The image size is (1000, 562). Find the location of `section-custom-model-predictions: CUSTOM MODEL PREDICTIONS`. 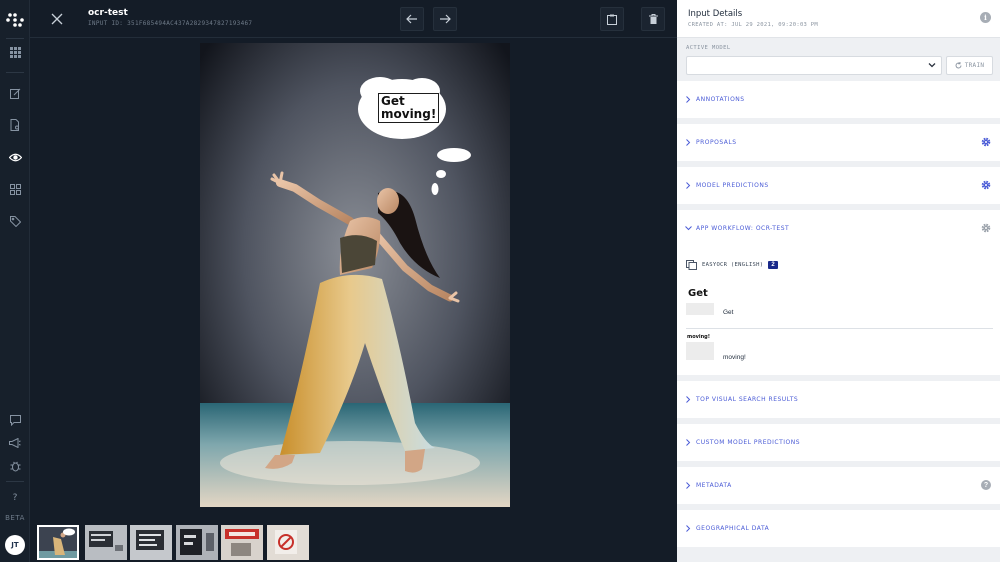

section-custom-model-predictions: CUSTOM MODEL PREDICTIONS is located at coordinates (838, 442).